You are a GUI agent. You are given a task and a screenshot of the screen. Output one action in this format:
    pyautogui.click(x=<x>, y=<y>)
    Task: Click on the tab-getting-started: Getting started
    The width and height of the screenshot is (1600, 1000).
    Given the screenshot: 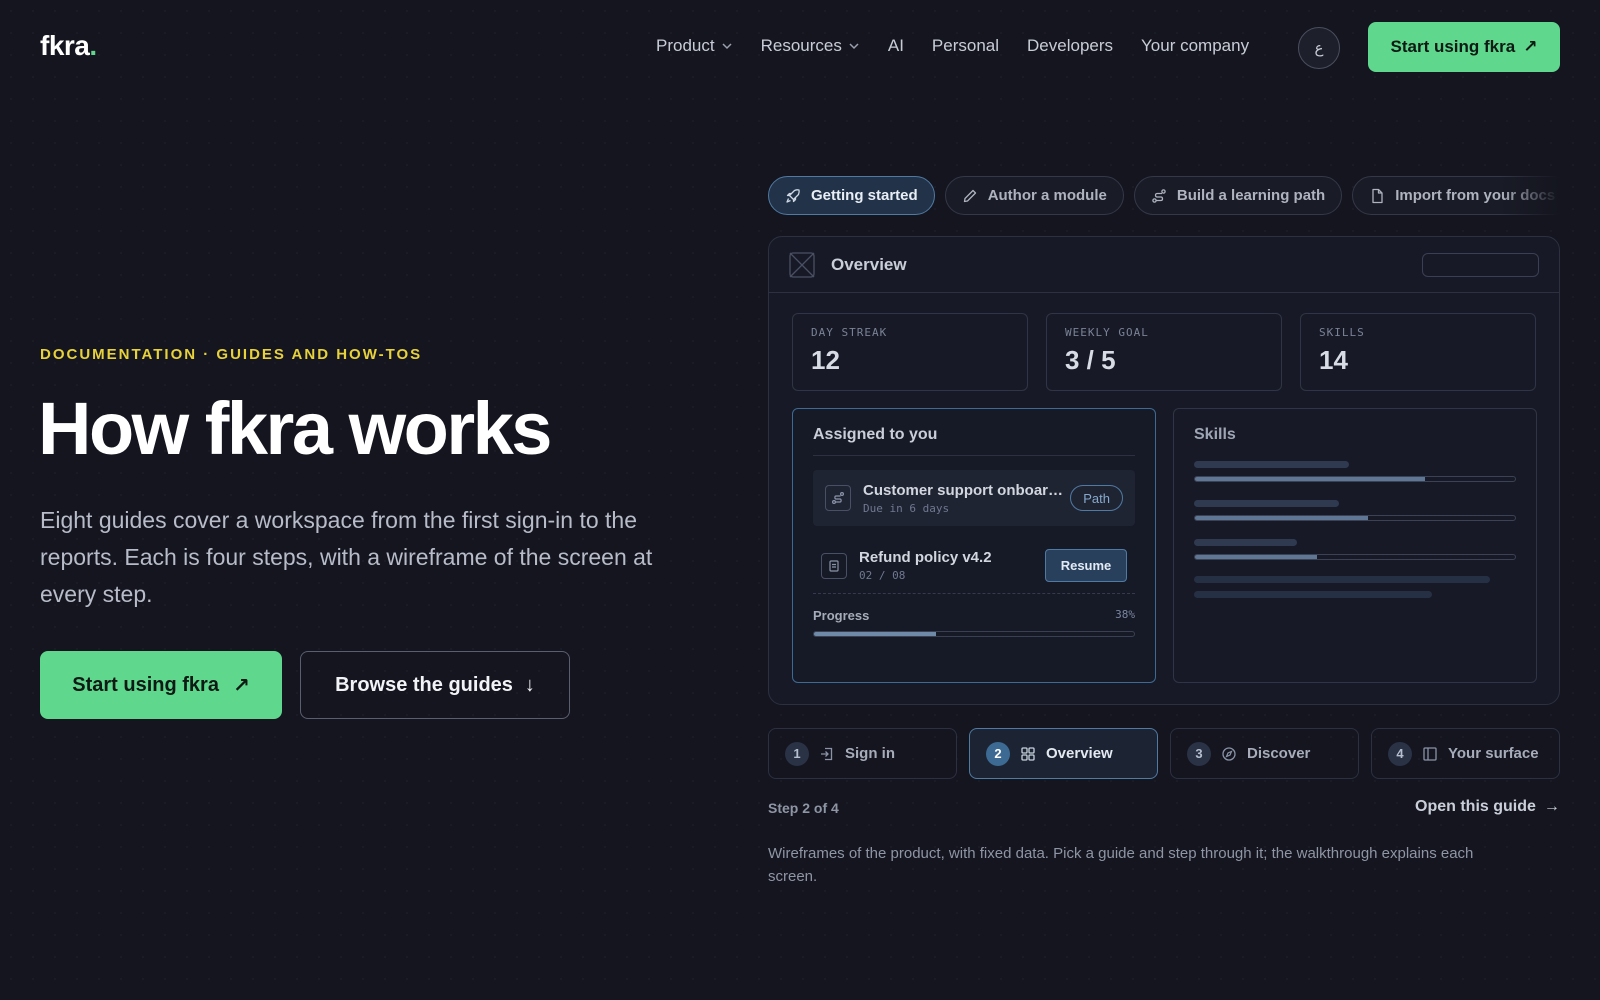 What is the action you would take?
    pyautogui.click(x=851, y=195)
    